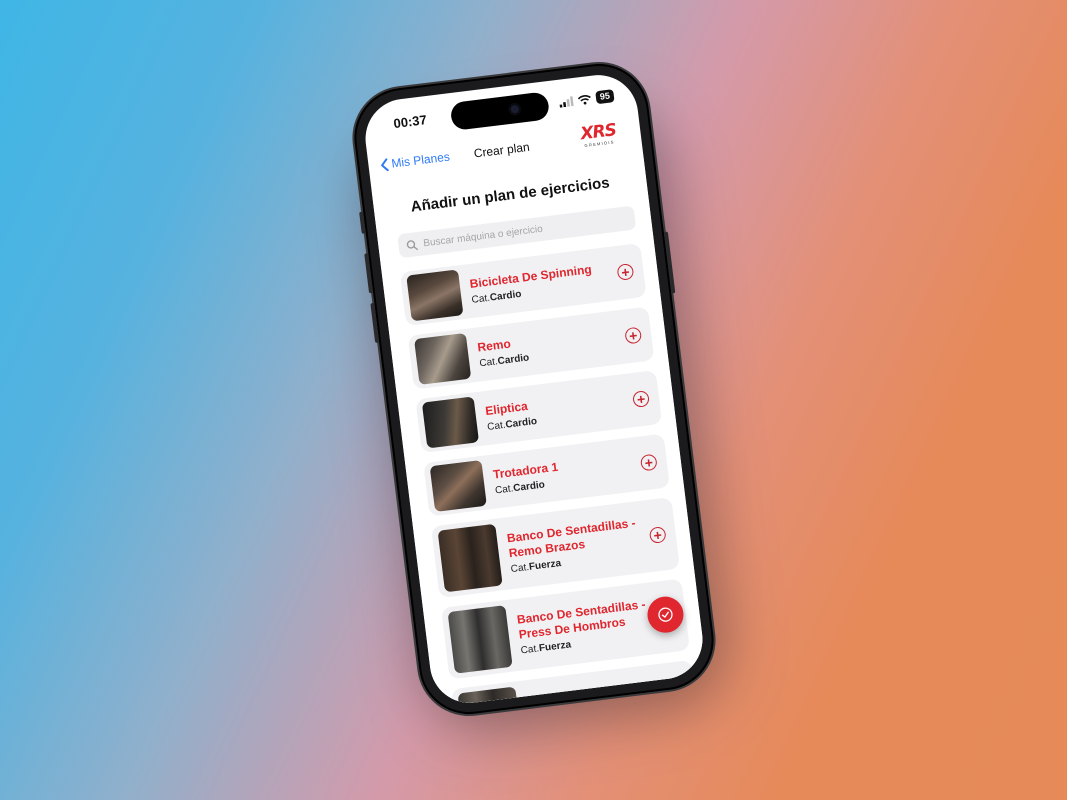 The width and height of the screenshot is (1067, 800). Describe the element at coordinates (420, 160) in the screenshot. I see `back-button-label: Mis Planes` at that location.